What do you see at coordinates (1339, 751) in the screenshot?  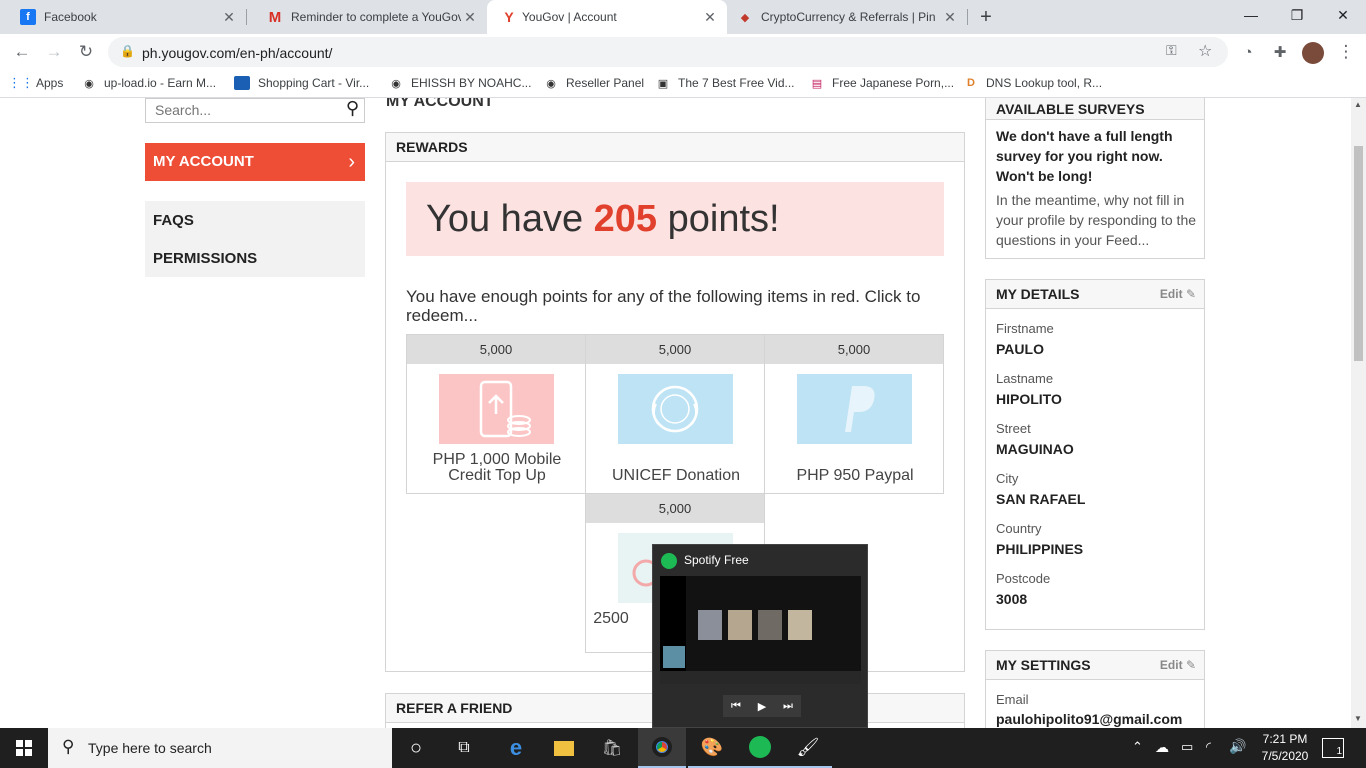 I see `notification-count: 1` at bounding box center [1339, 751].